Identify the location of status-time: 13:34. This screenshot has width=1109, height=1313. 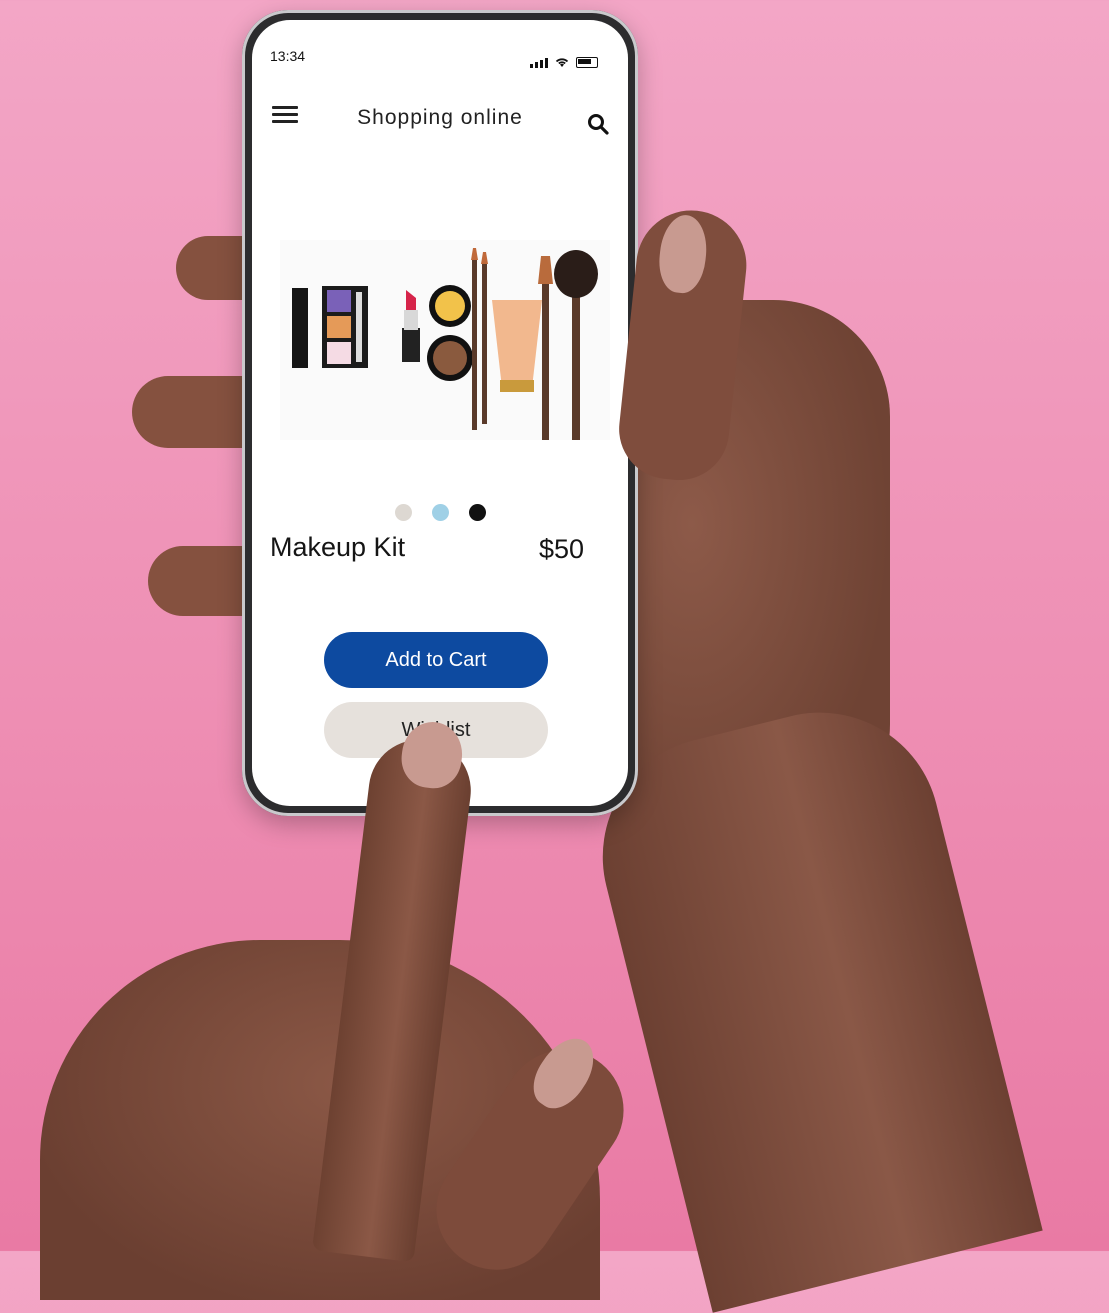
(288, 56).